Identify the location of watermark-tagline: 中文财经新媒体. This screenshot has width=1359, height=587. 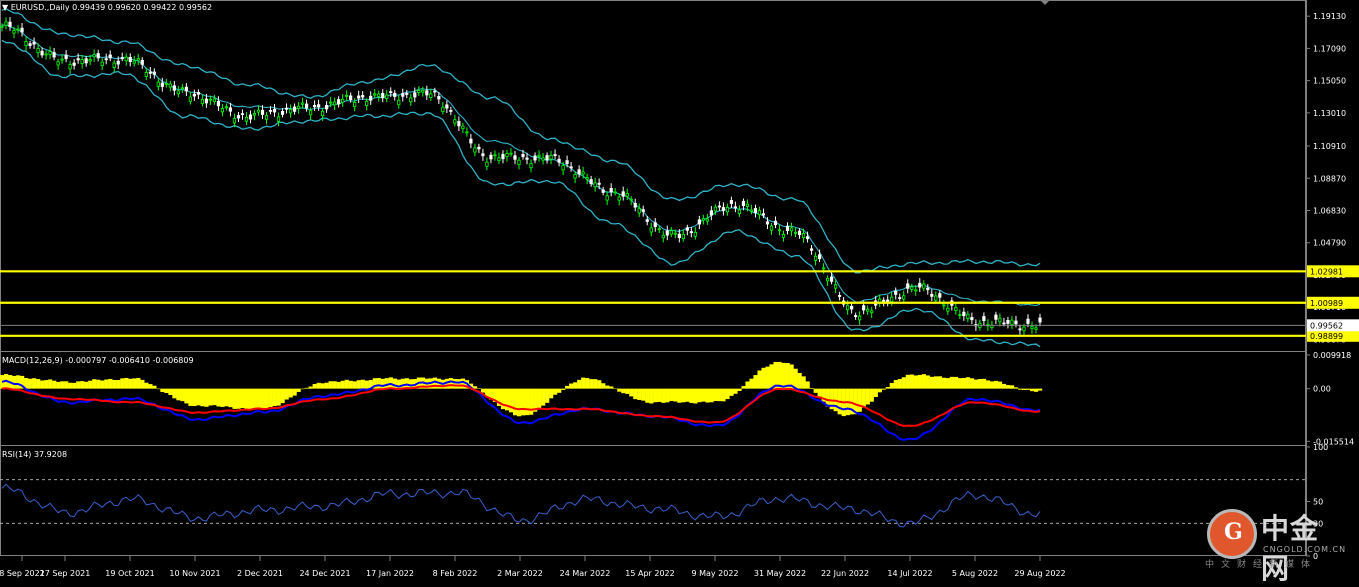
(1261, 565).